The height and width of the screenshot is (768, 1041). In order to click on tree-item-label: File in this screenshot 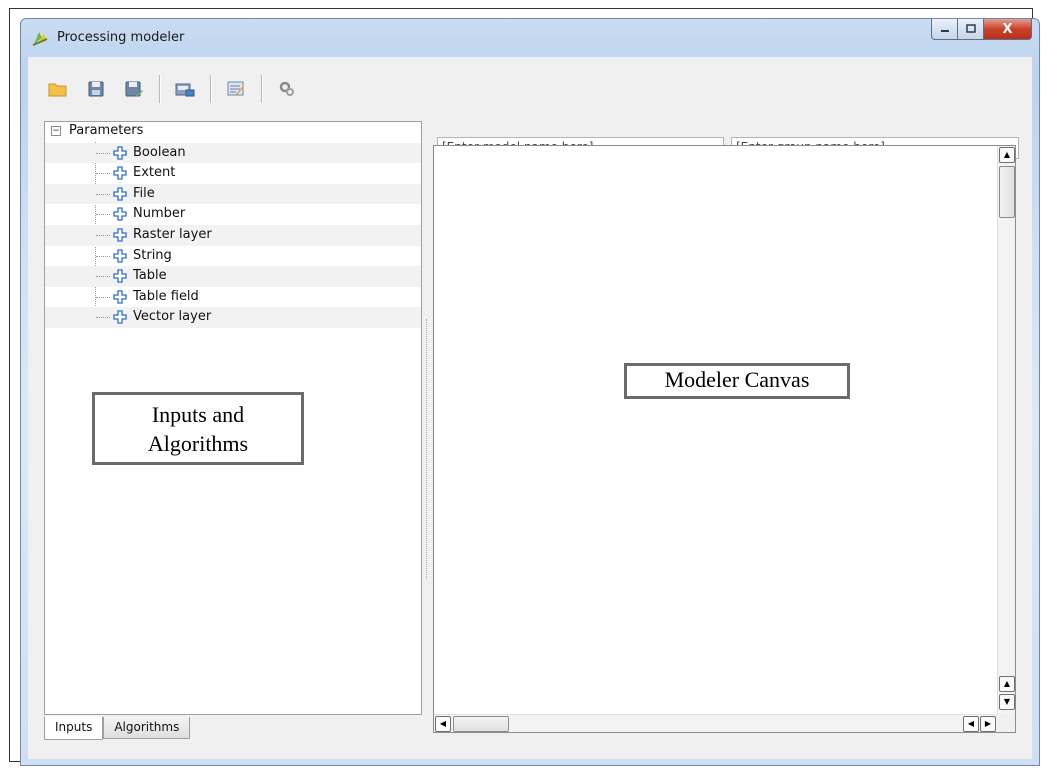, I will do `click(144, 193)`.